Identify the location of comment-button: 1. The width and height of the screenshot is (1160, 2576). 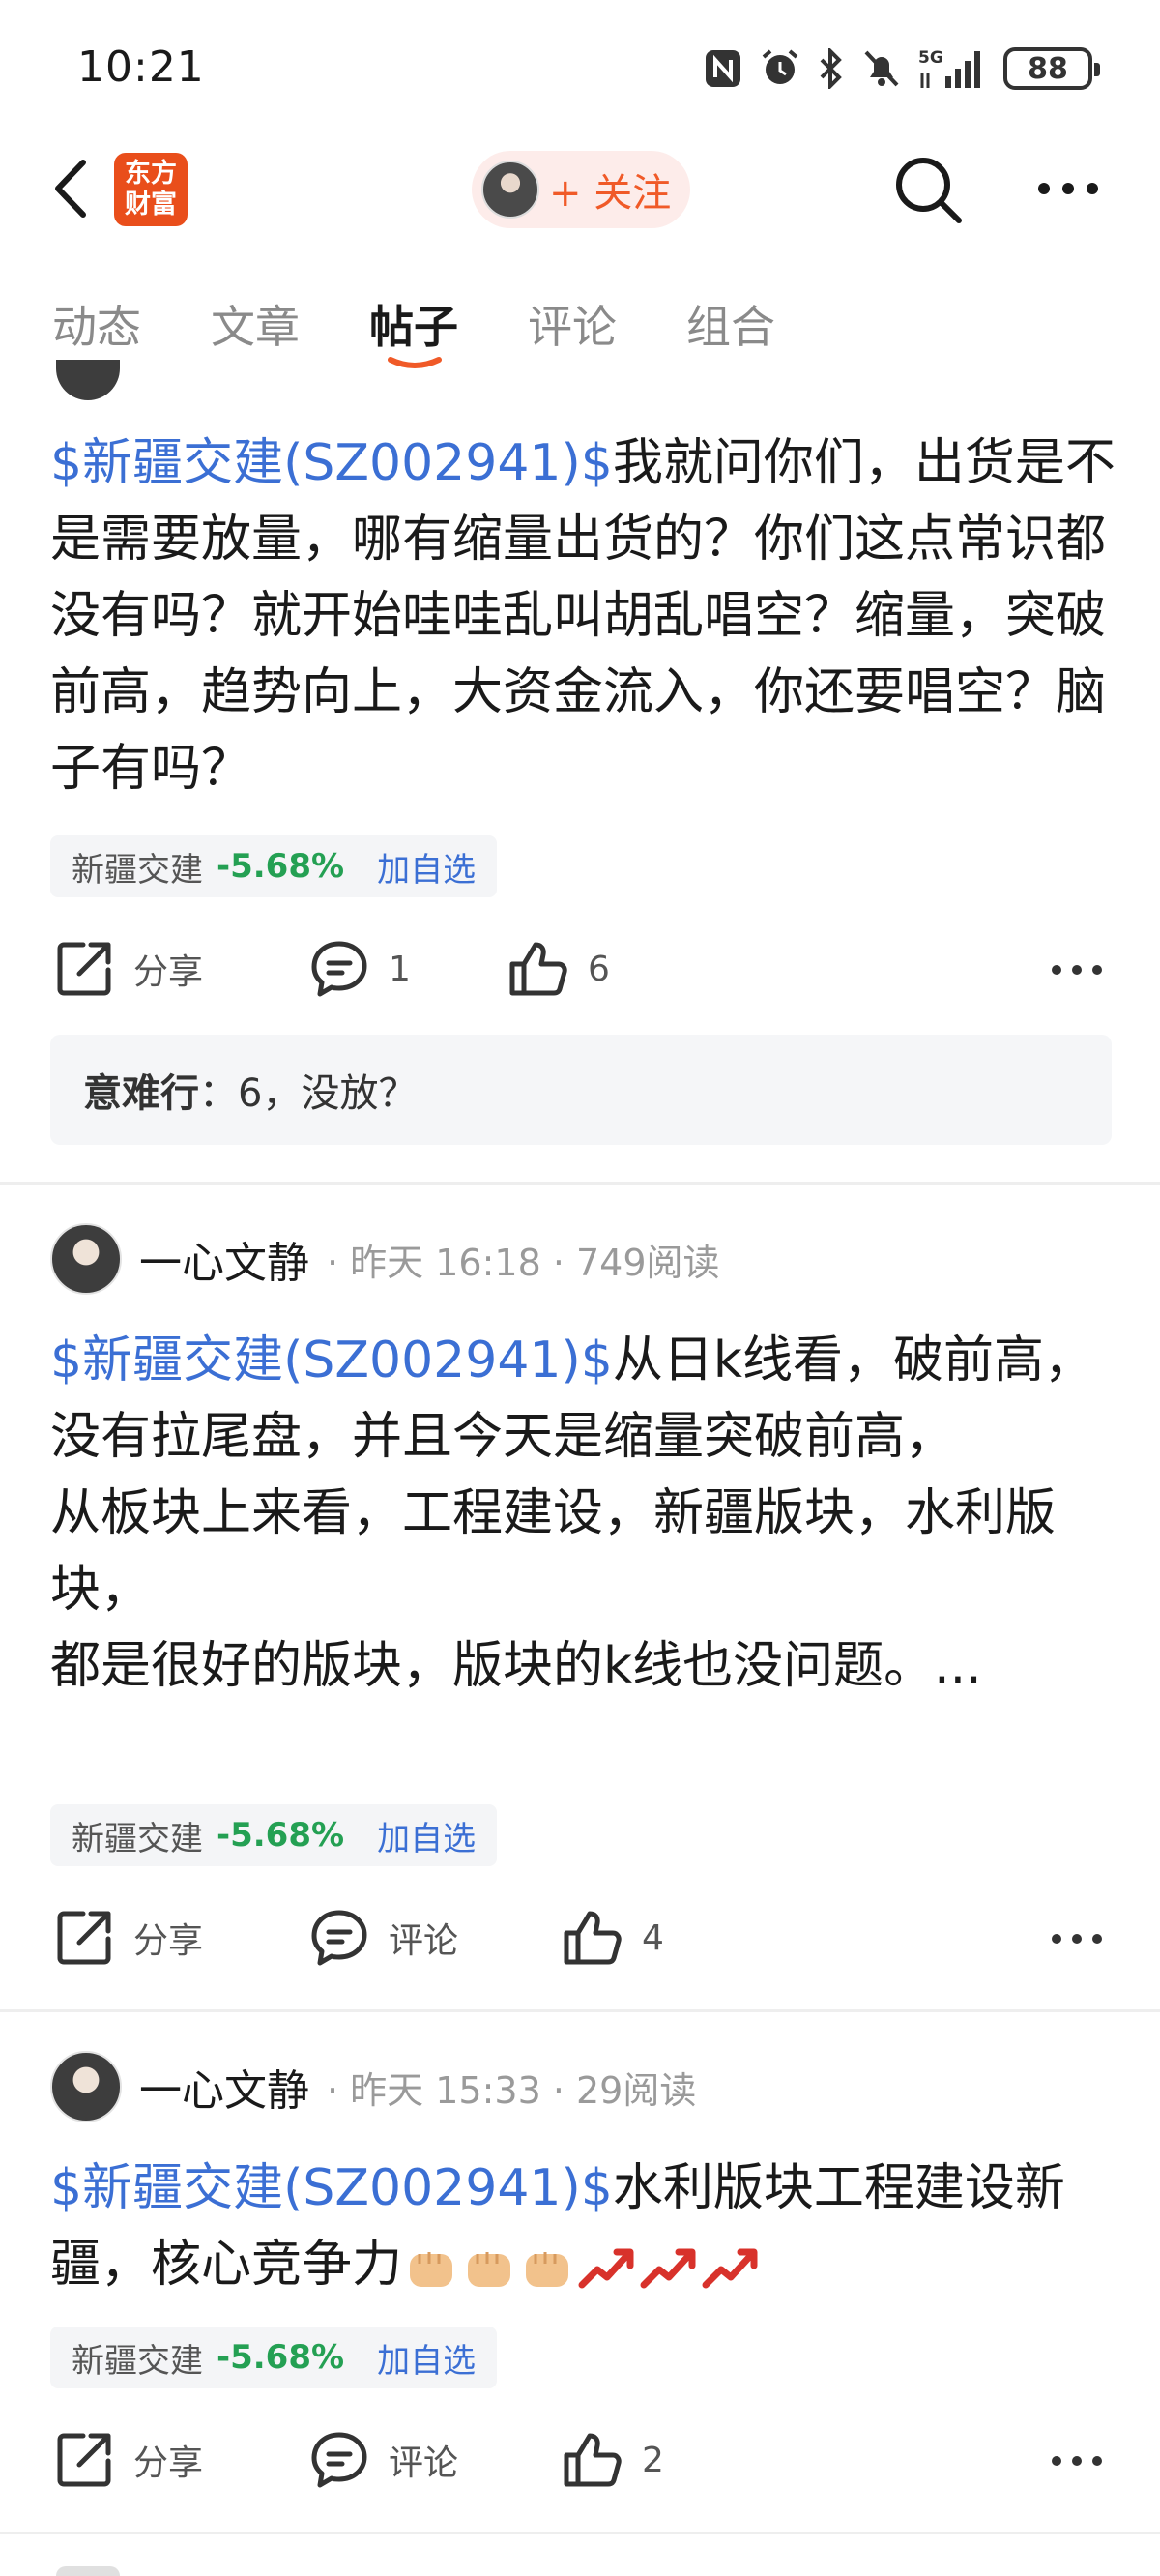
(360, 969).